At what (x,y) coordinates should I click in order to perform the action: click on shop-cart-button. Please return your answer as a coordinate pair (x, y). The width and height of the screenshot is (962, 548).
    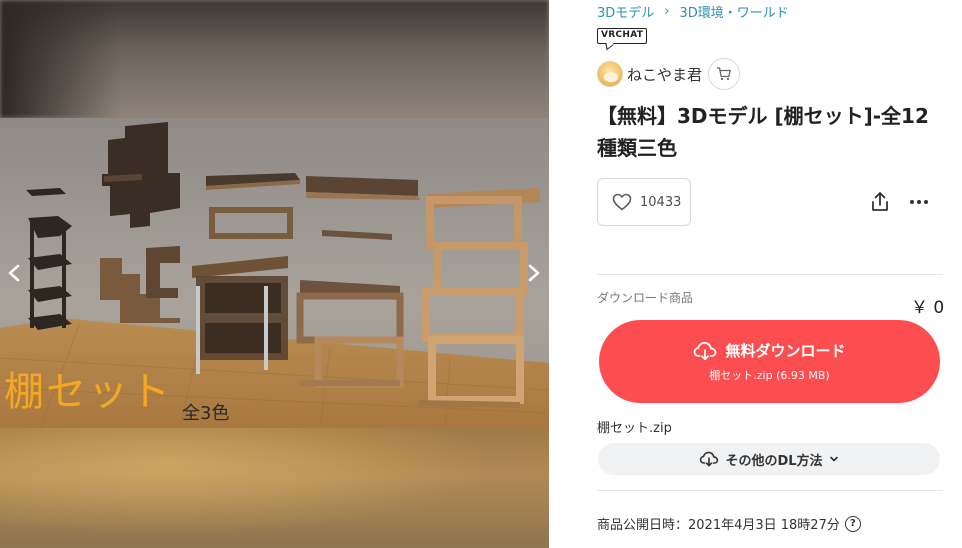
    Looking at the image, I should click on (724, 74).